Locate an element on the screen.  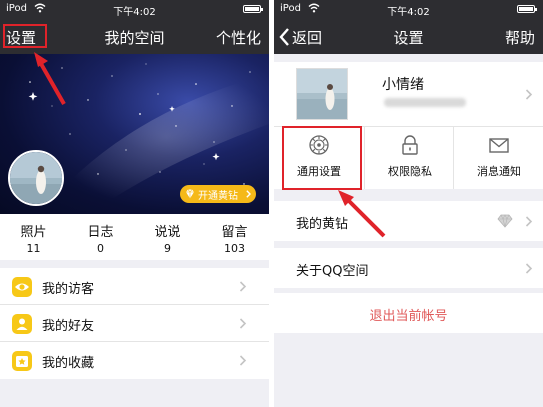
user-id-blurred is located at coordinates (425, 102).